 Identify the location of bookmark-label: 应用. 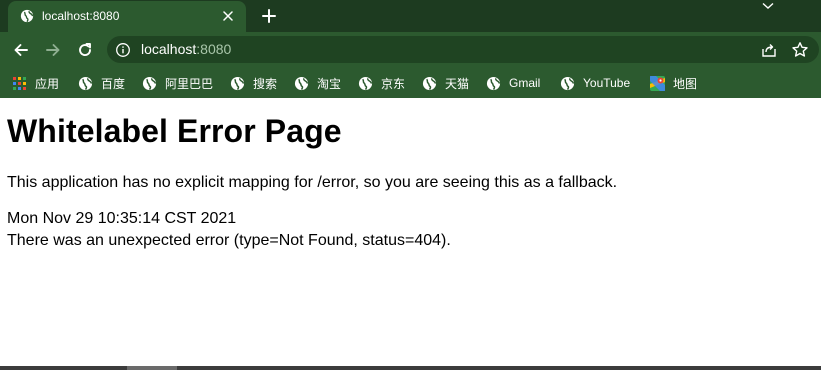
(47, 83).